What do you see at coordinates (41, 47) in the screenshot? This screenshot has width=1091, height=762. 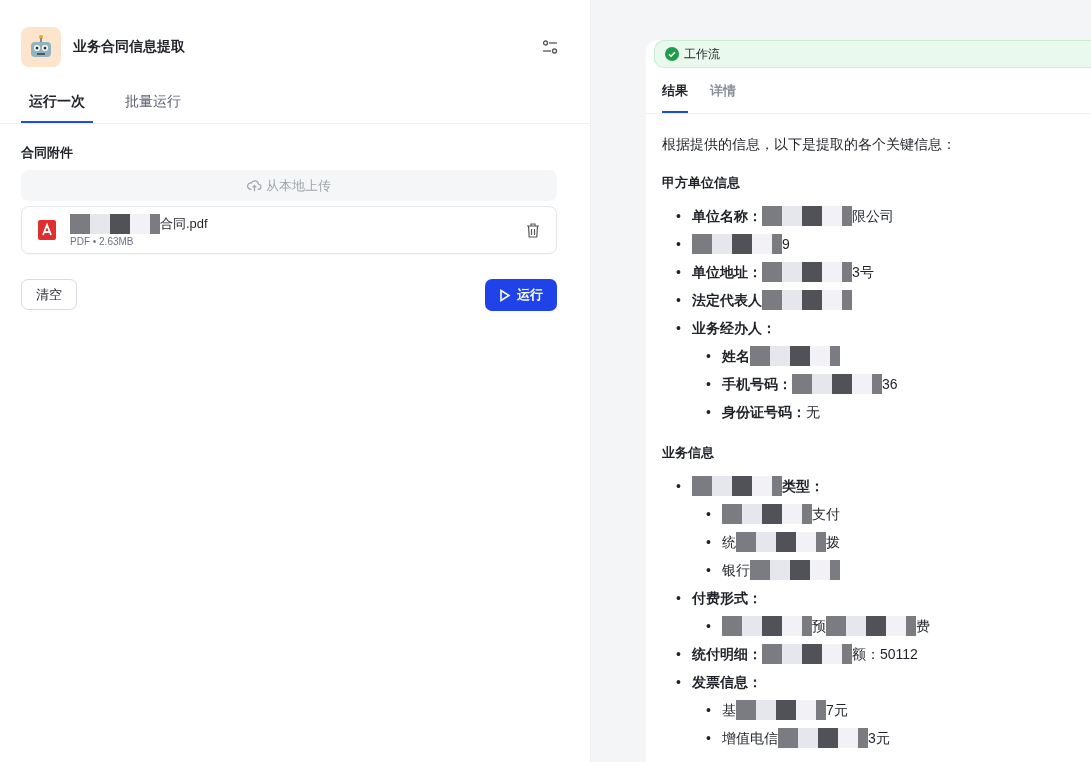 I see `robot-avatar-icon` at bounding box center [41, 47].